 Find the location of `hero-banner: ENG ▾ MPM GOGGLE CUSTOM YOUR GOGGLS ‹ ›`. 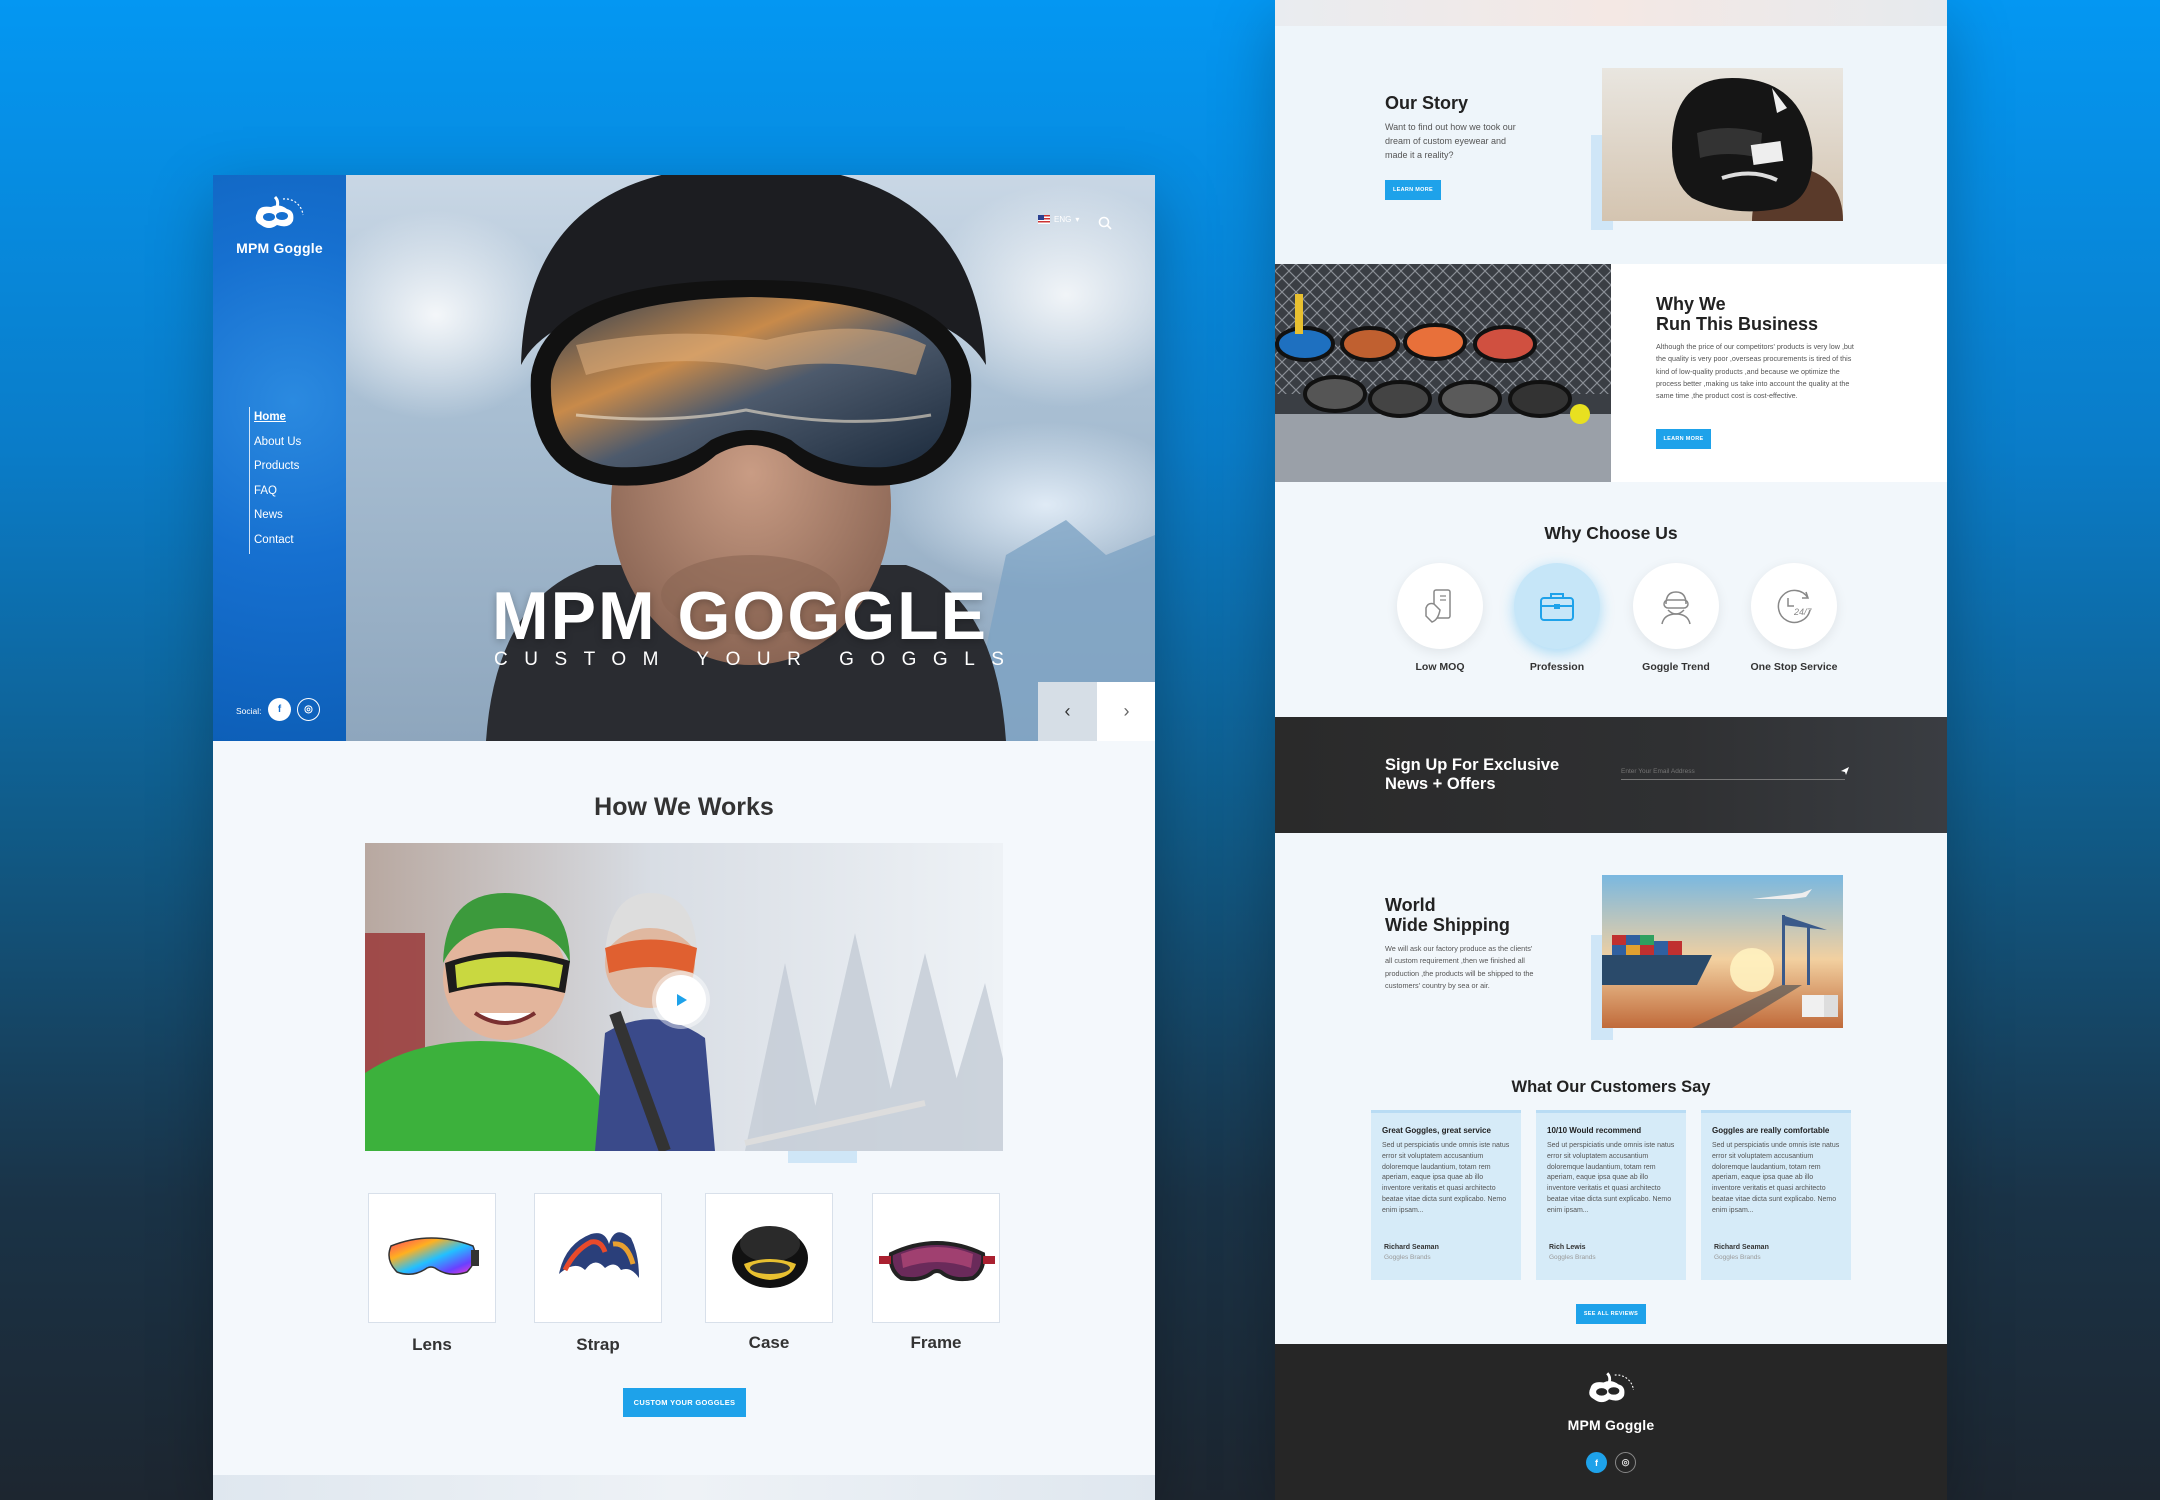

hero-banner: ENG ▾ MPM GOGGLE CUSTOM YOUR GOGGLS ‹ › is located at coordinates (750, 458).